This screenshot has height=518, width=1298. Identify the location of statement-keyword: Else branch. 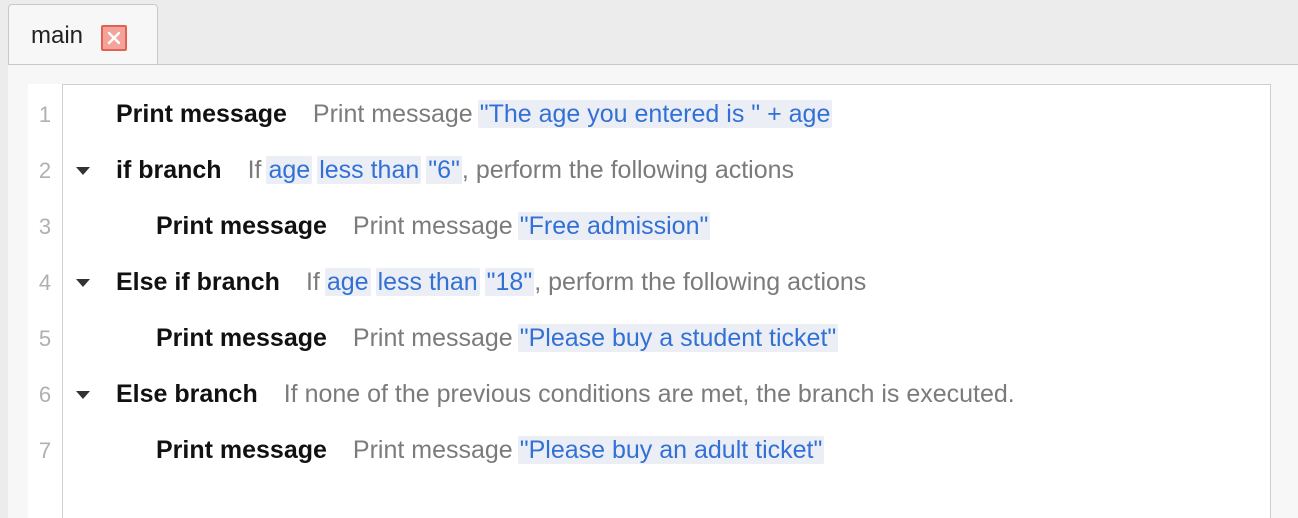
(187, 394).